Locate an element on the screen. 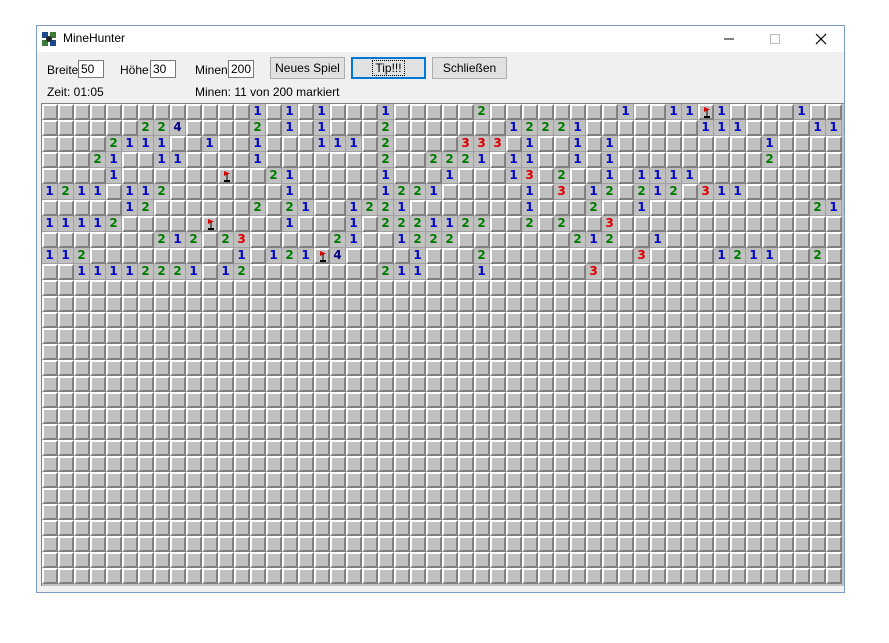 The width and height of the screenshot is (889, 643). flagged-cell is located at coordinates (210, 224).